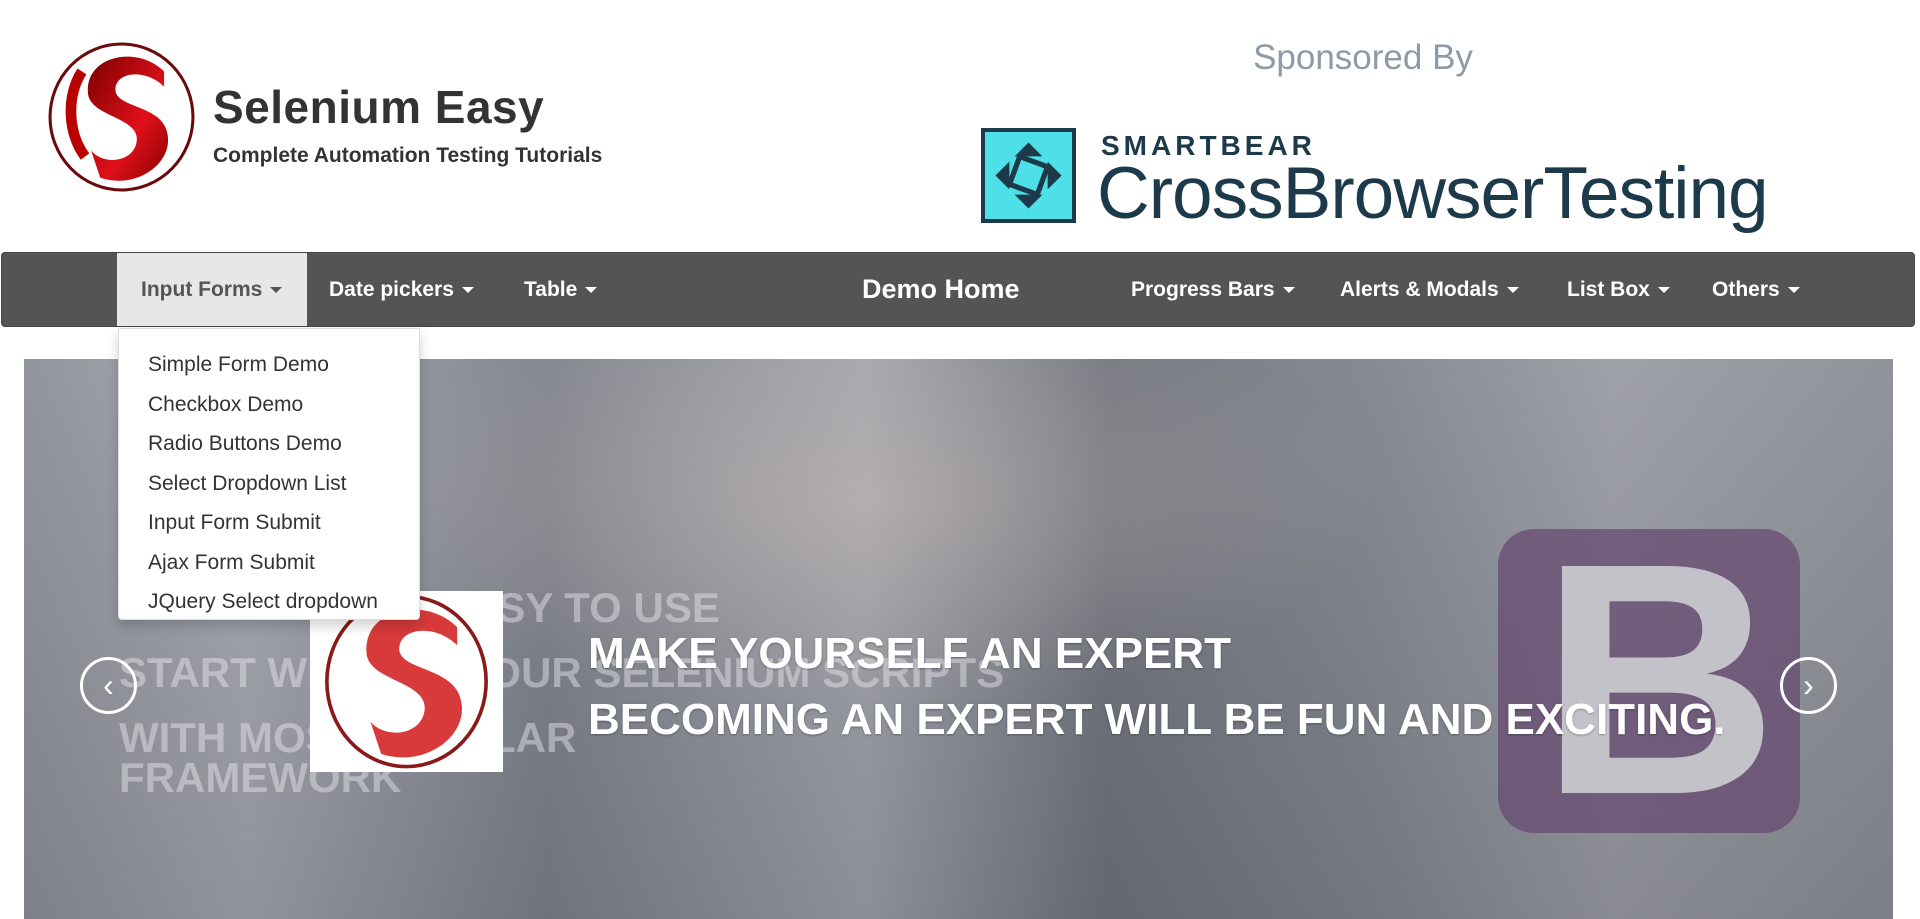  Describe the element at coordinates (1433, 193) in the screenshot. I see `sponsor-product: CrossBrowserTesting` at that location.